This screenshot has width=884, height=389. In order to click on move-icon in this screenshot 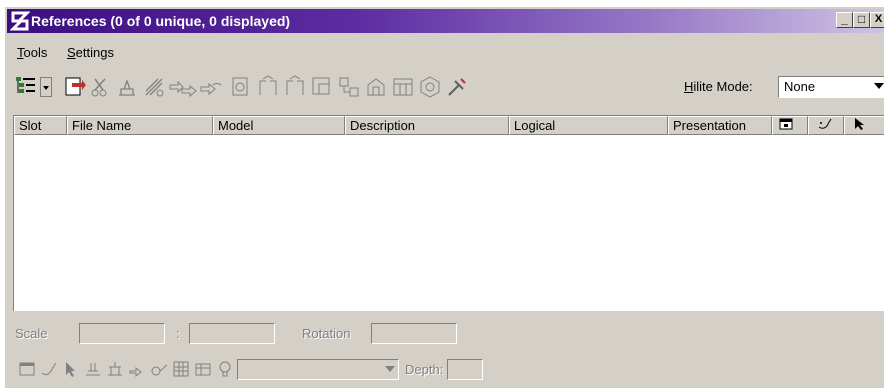, I will do `click(127, 87)`.